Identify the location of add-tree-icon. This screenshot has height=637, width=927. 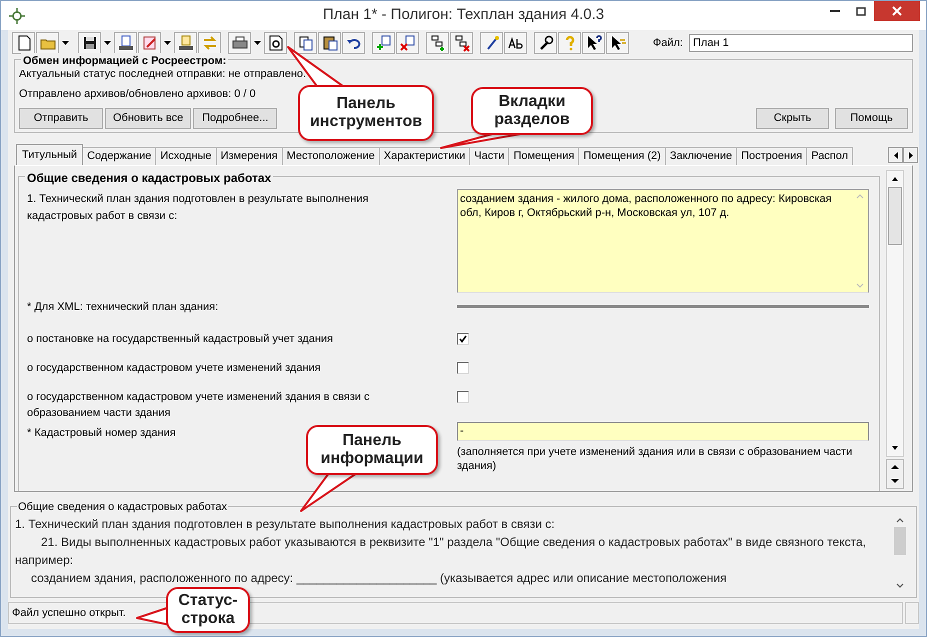
(437, 43).